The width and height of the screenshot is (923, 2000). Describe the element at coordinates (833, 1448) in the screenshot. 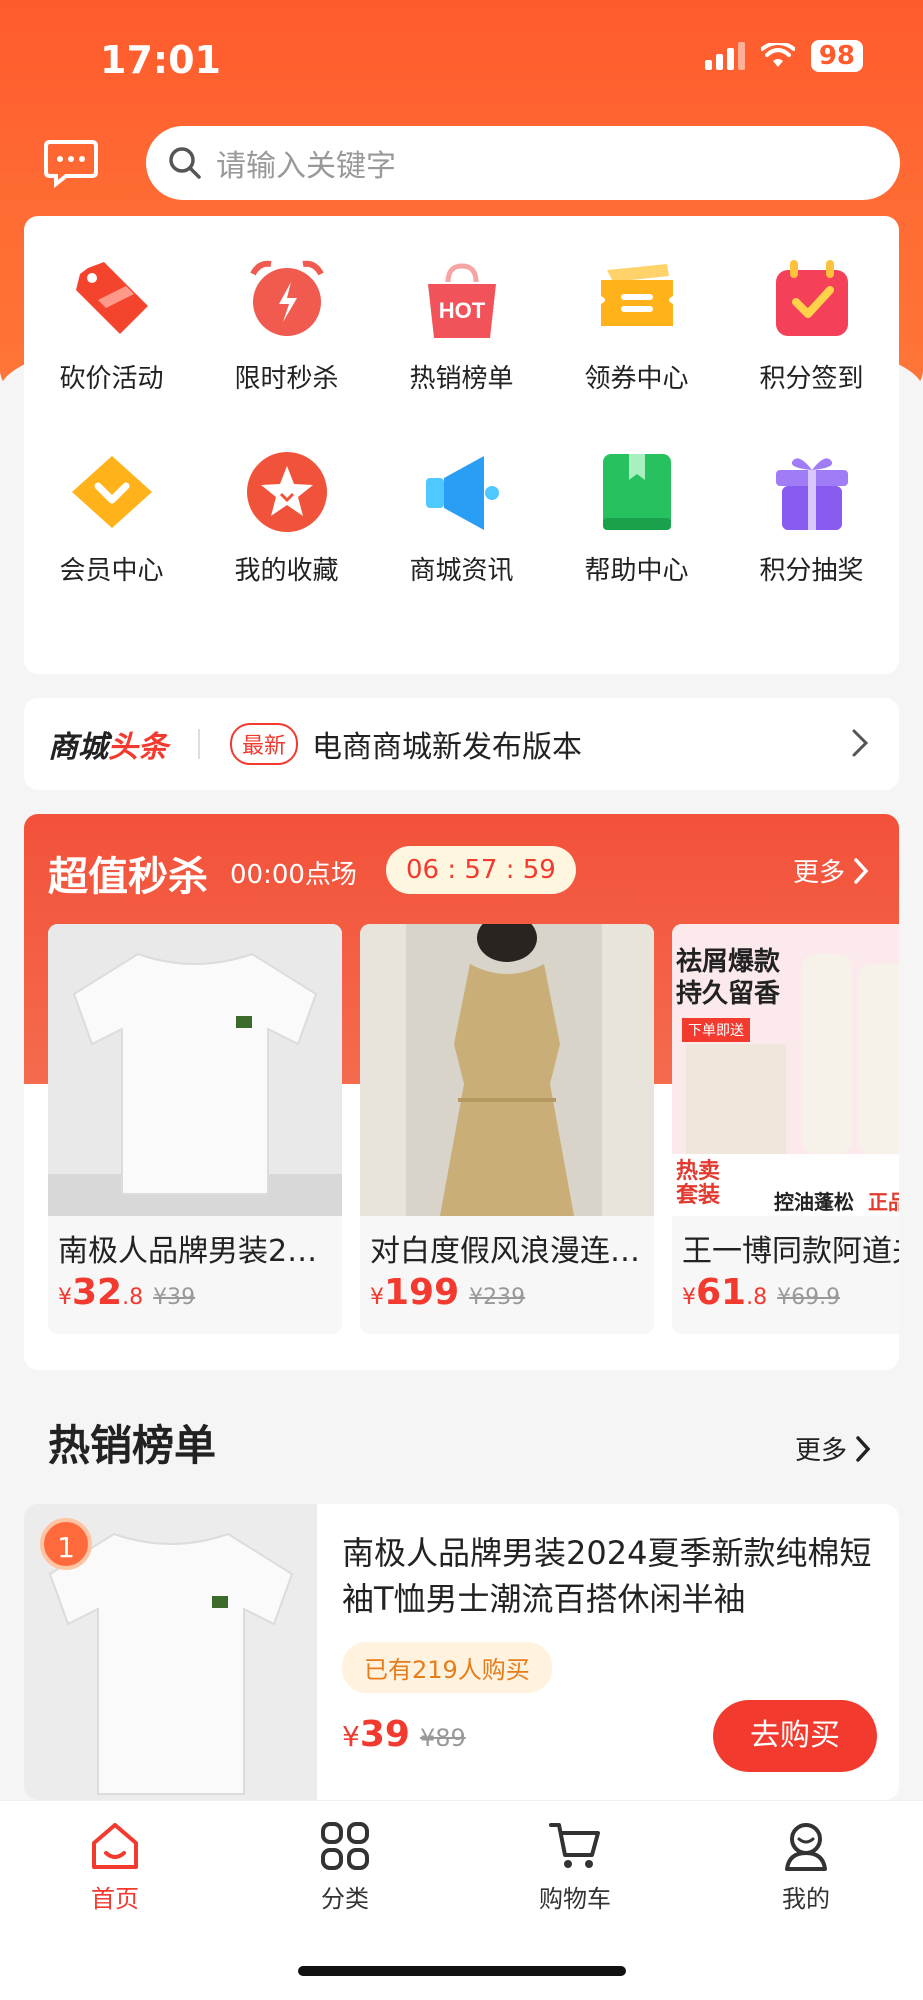

I see `hot-list-more-link: 更多` at that location.